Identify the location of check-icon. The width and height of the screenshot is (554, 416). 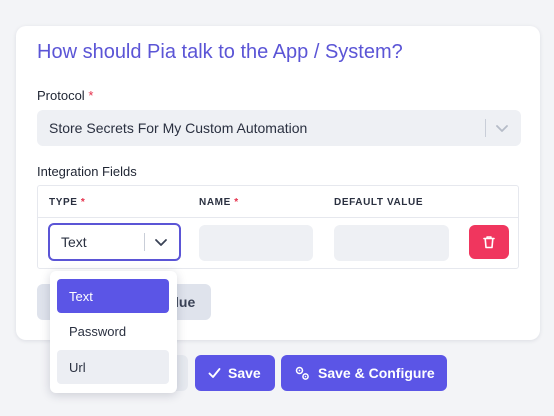
(214, 373).